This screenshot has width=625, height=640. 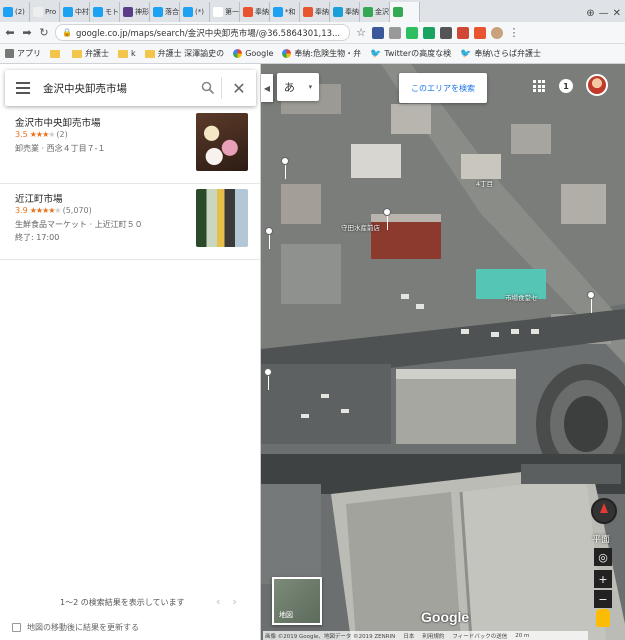 I want to click on forward-icon: ➡, so click(x=27, y=32).